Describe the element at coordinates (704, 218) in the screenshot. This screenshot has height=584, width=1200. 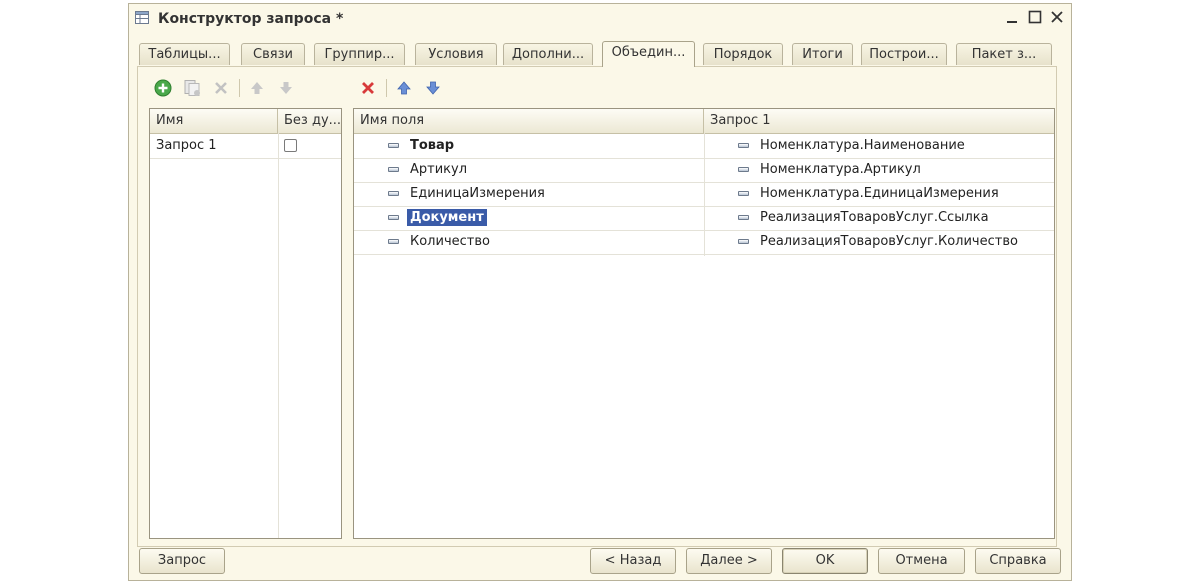
I see `table-row-selected: Документ РеализацияТоваровУслуг.Ссылка` at that location.